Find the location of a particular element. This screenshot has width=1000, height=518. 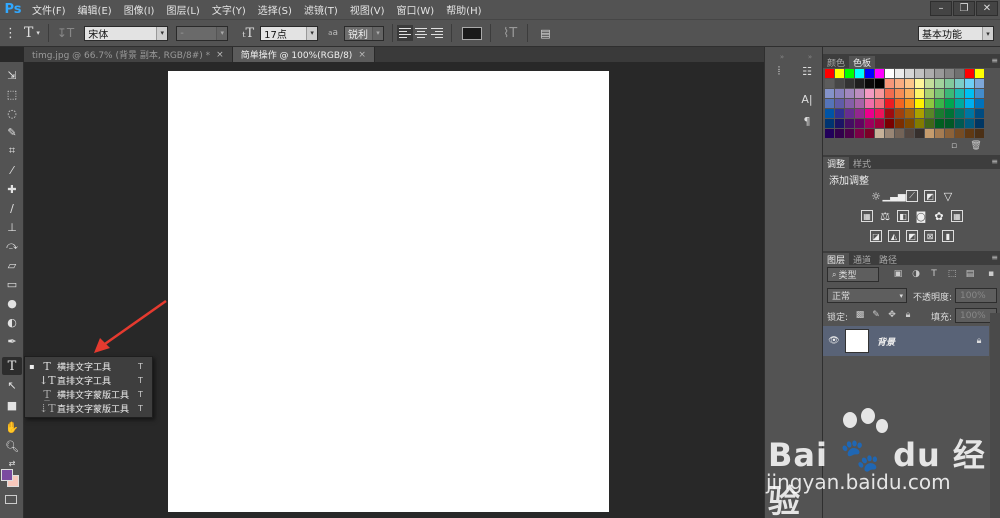

history-panel-icon: ⦙ is located at coordinates (779, 71).